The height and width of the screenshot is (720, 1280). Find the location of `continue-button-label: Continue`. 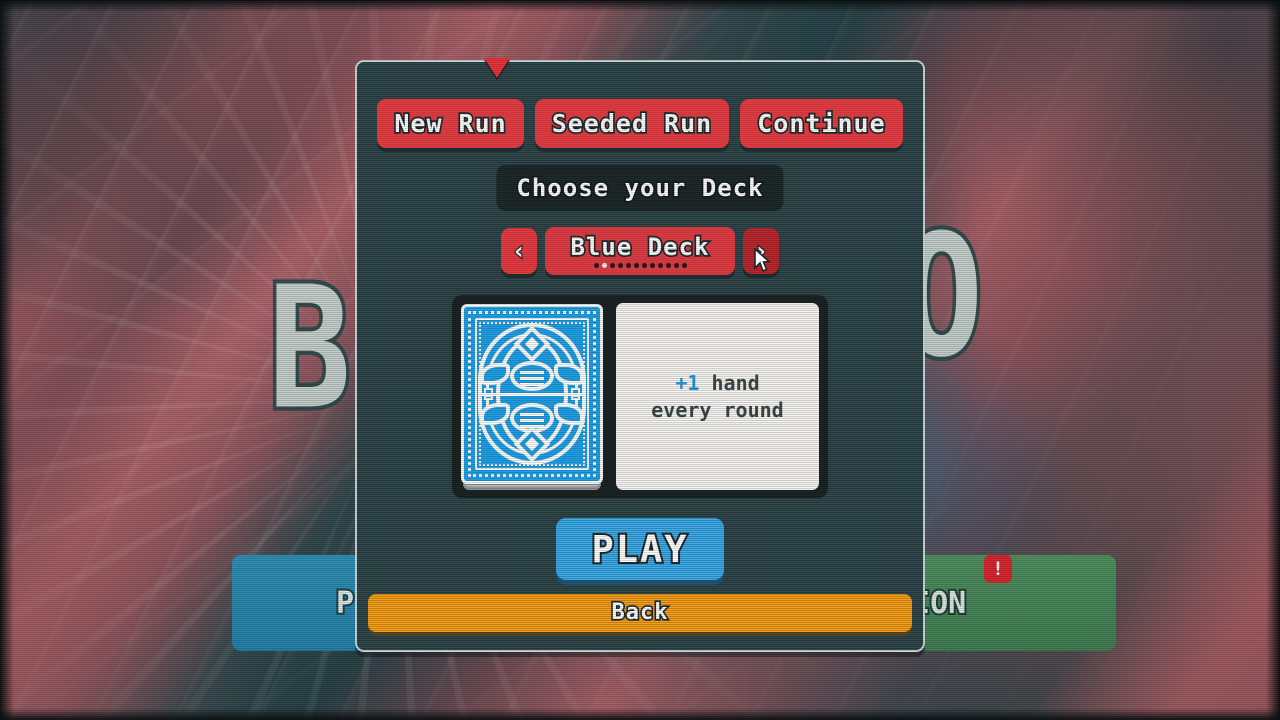

continue-button-label: Continue is located at coordinates (821, 123).